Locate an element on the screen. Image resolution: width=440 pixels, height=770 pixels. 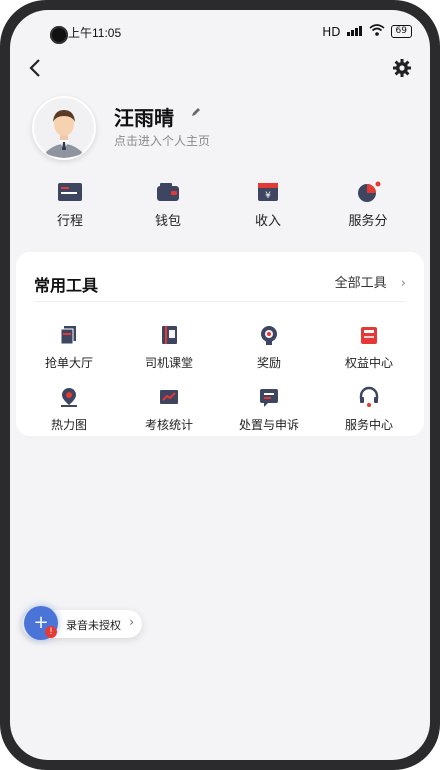
battery-indicator: 69 is located at coordinates (401, 31).